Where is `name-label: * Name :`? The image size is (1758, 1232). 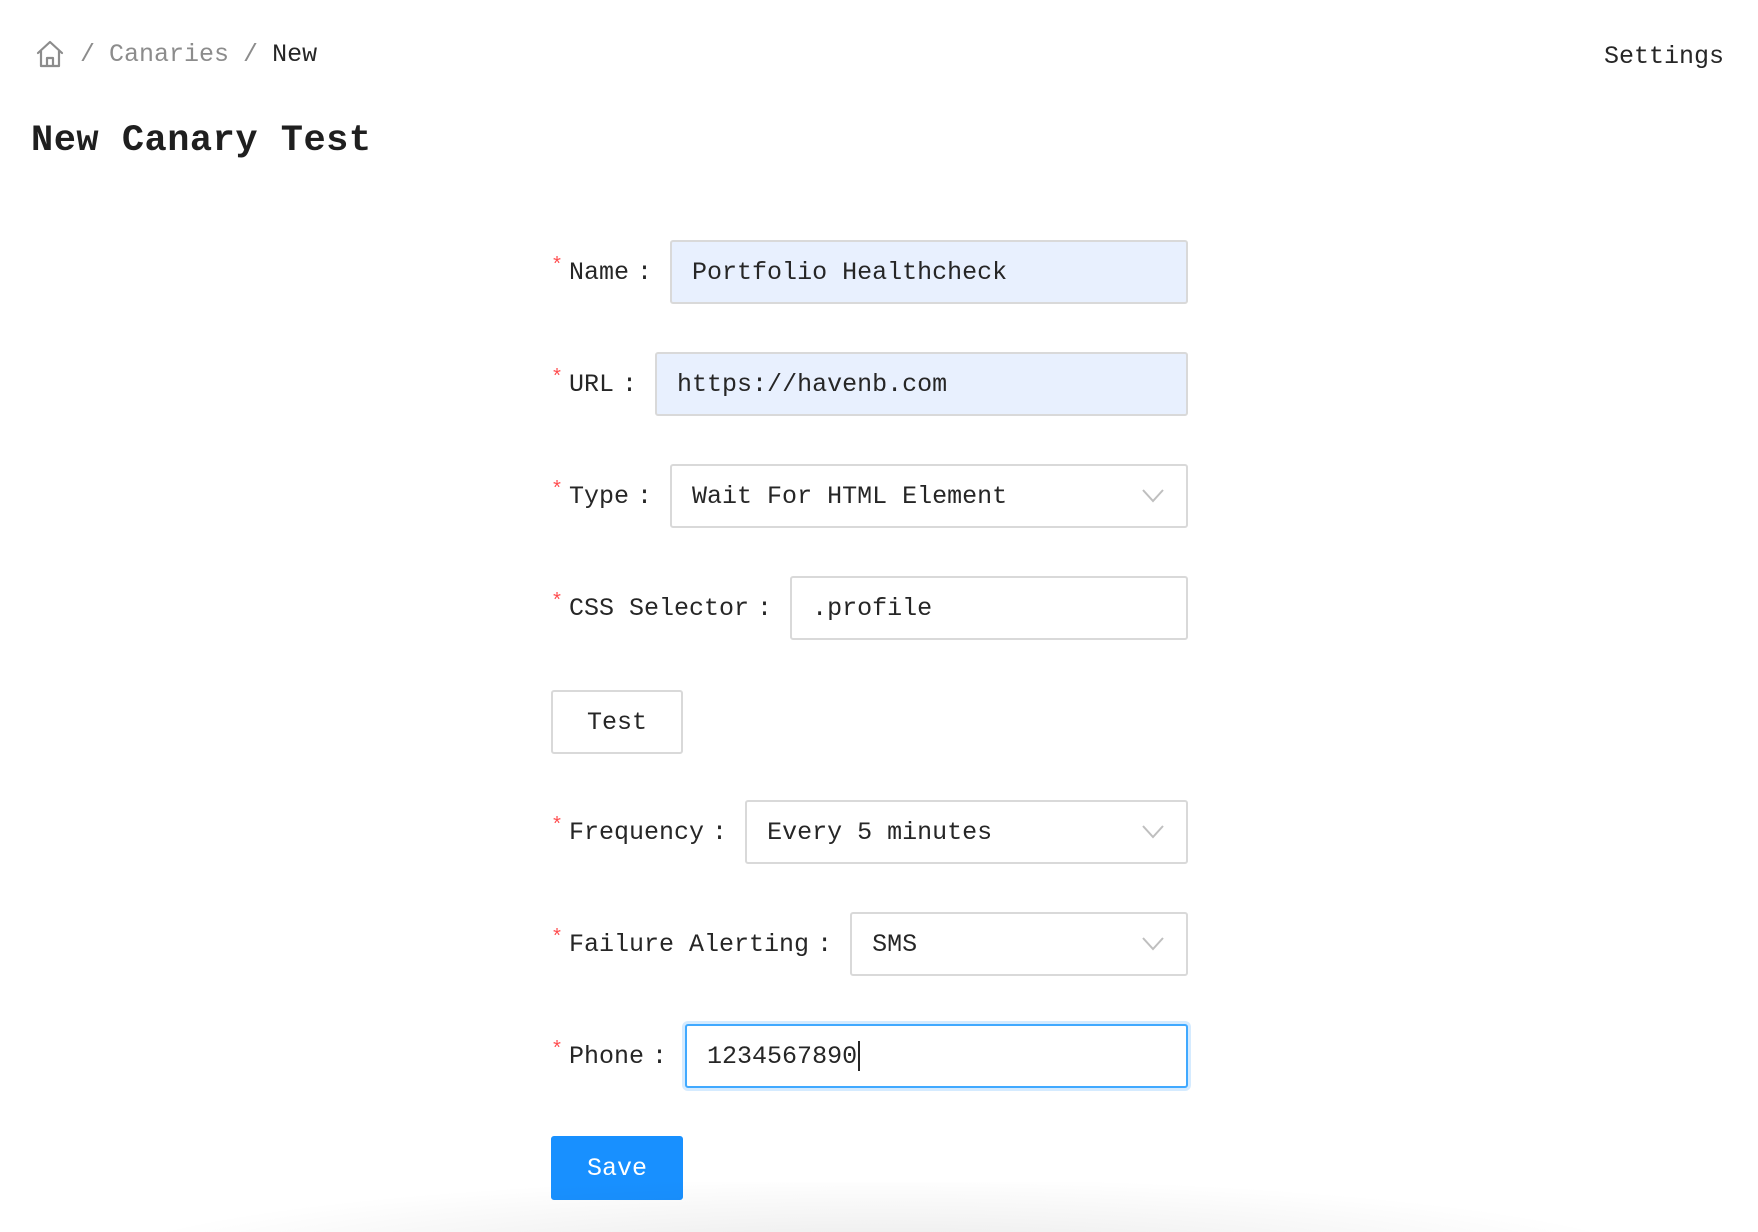
name-label: * Name : is located at coordinates (610, 270).